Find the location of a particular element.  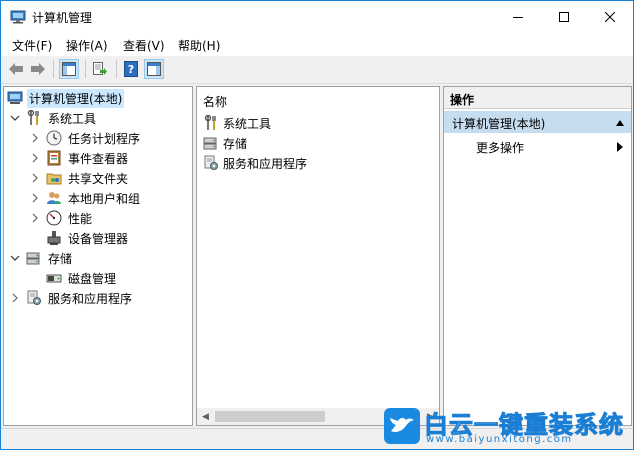

column-header-name: 名称 is located at coordinates (215, 101).